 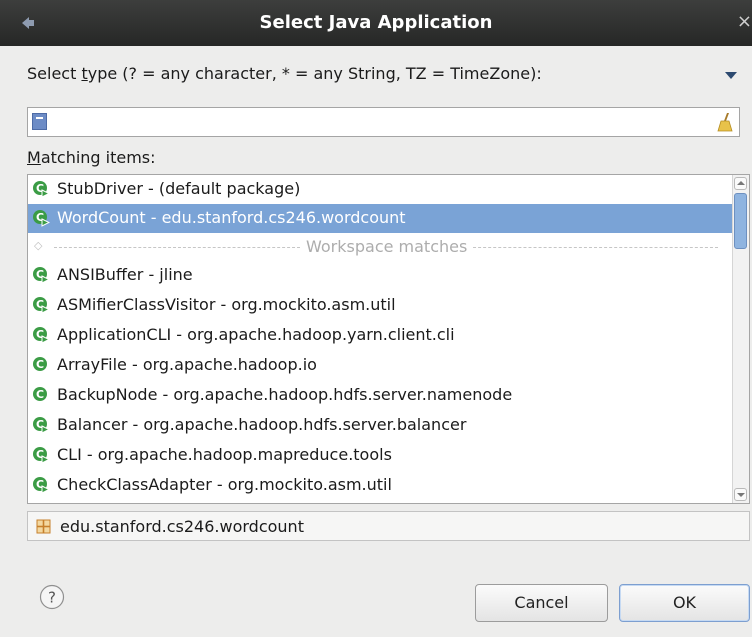 I want to click on separator-label: Workspace matches, so click(x=387, y=246).